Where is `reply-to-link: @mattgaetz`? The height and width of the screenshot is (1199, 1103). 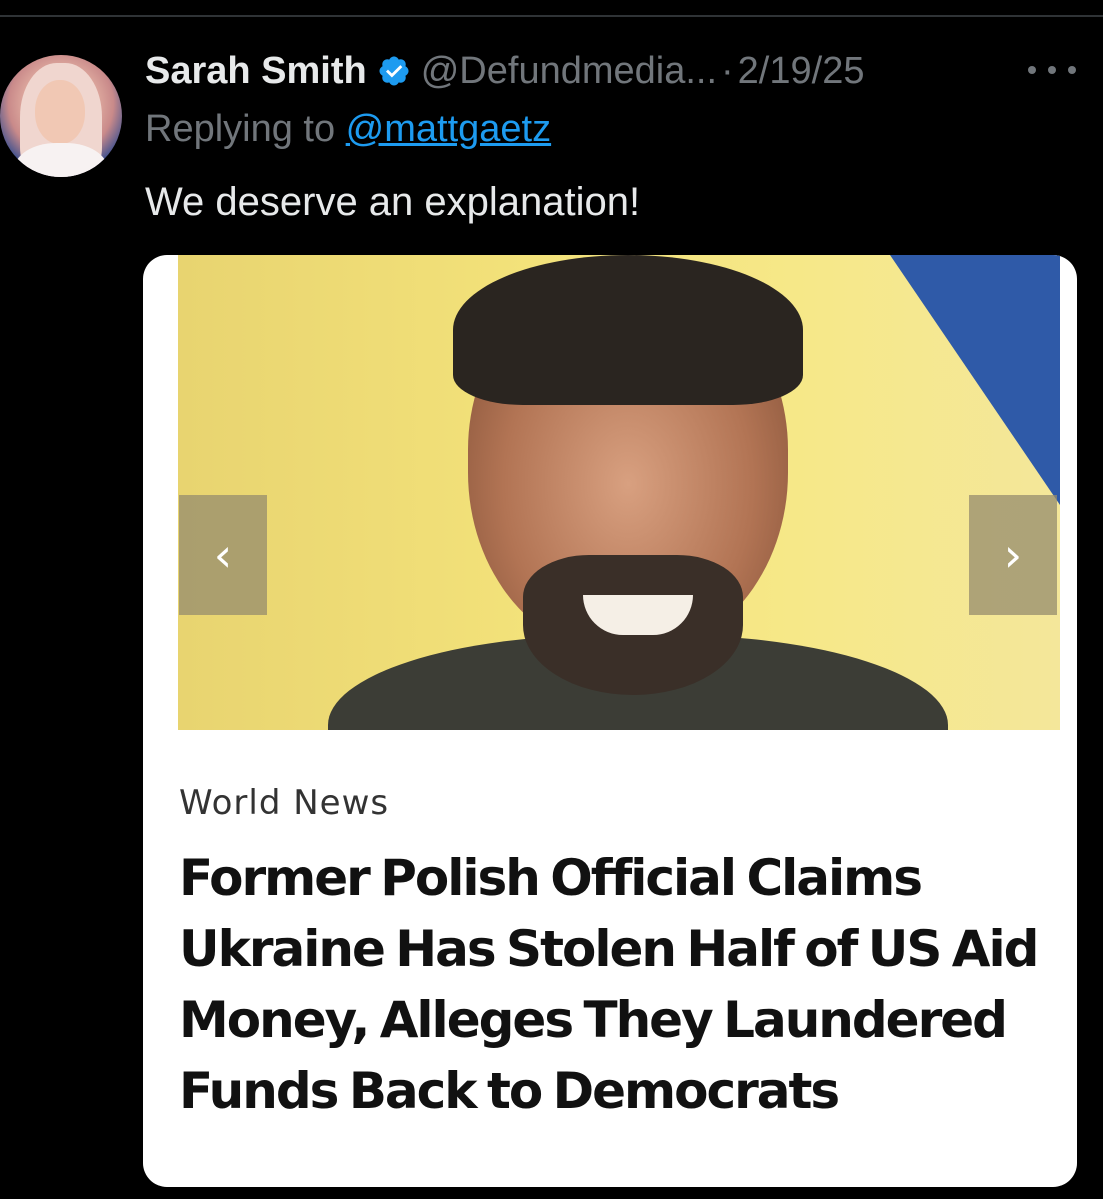 reply-to-link: @mattgaetz is located at coordinates (448, 129).